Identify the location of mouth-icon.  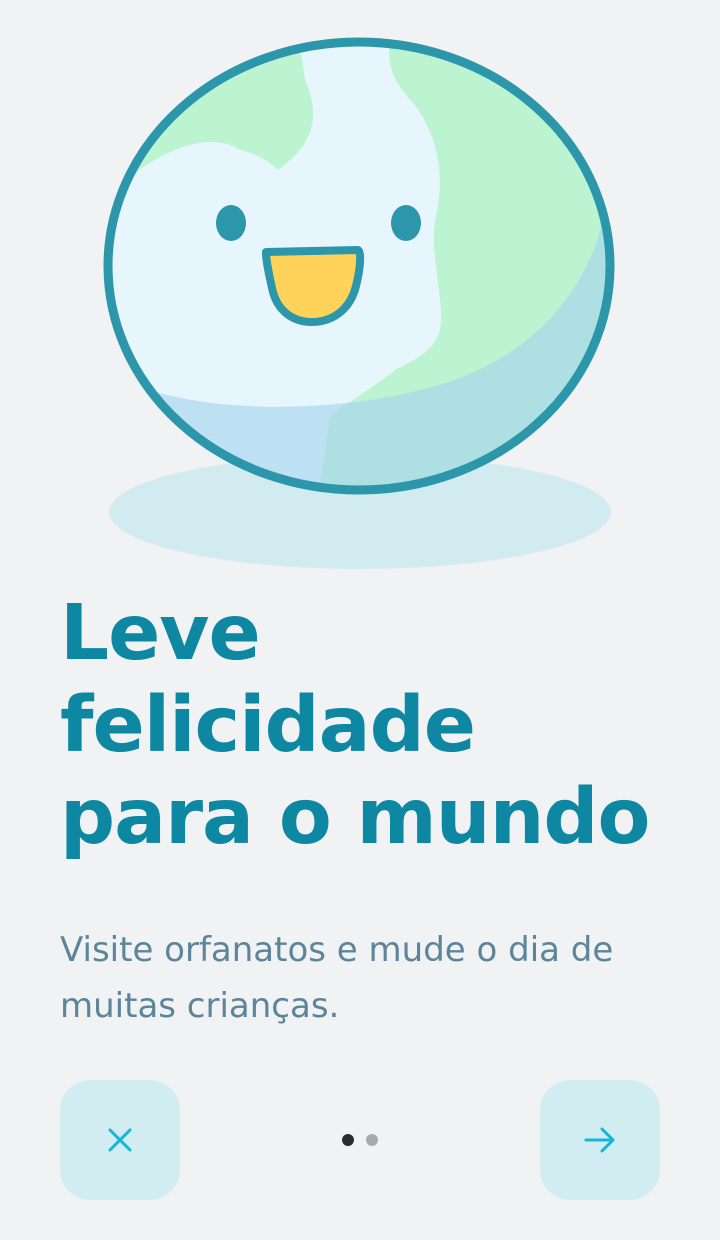
(313, 286).